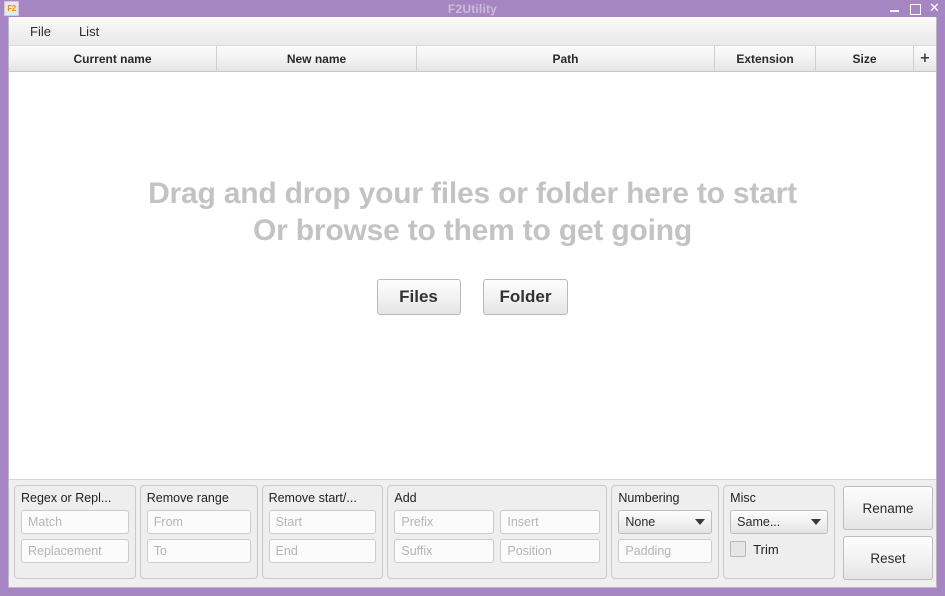 This screenshot has width=945, height=596. Describe the element at coordinates (649, 498) in the screenshot. I see `panel-title-numbering: Numbering` at that location.